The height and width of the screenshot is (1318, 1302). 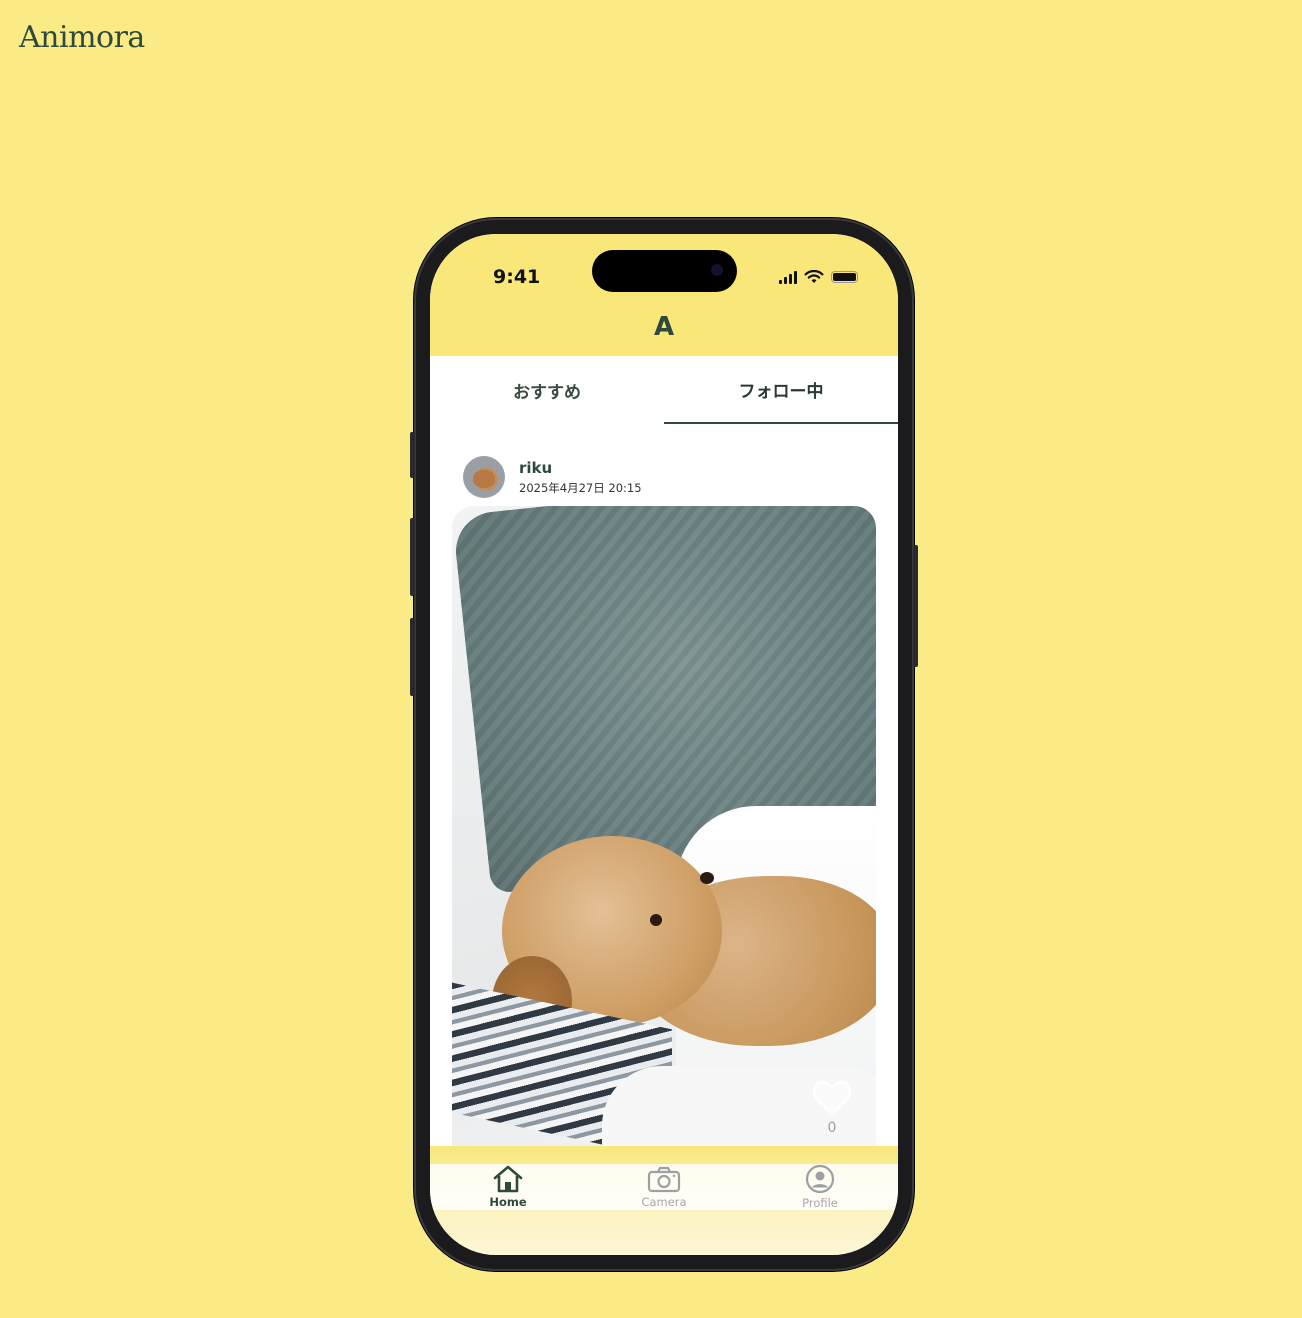 I want to click on tab-bar-home: Home, so click(x=508, y=1187).